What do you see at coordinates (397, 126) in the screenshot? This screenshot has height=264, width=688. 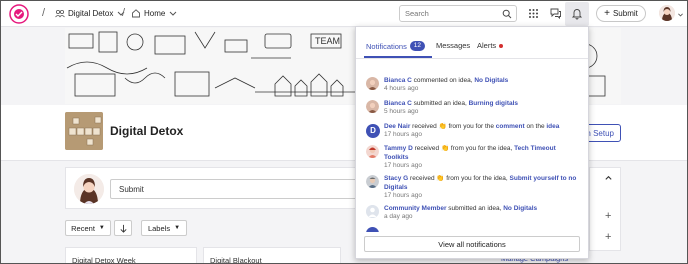 I see `notification-actor: Dee Nair` at bounding box center [397, 126].